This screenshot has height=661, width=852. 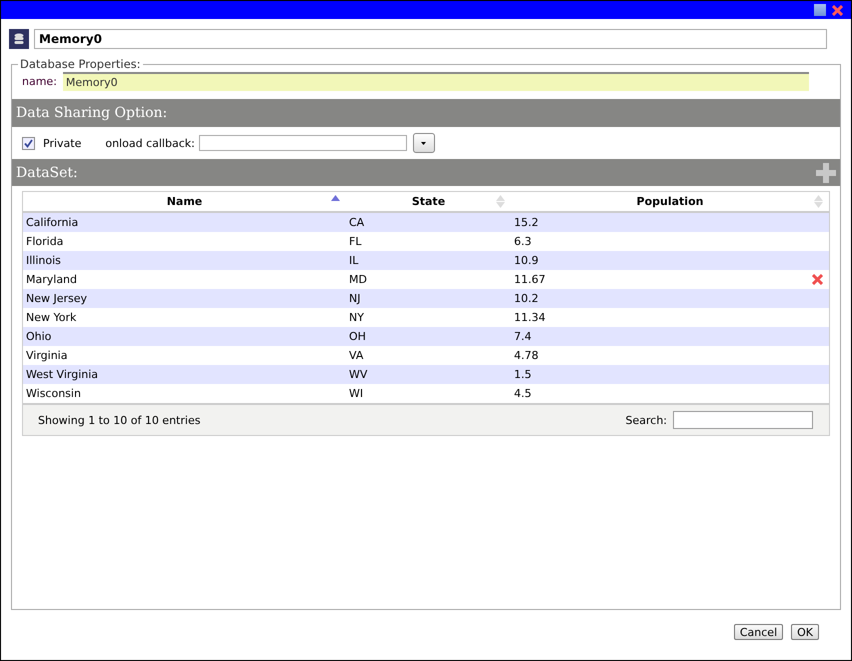 I want to click on table-cell: OH, so click(x=357, y=336).